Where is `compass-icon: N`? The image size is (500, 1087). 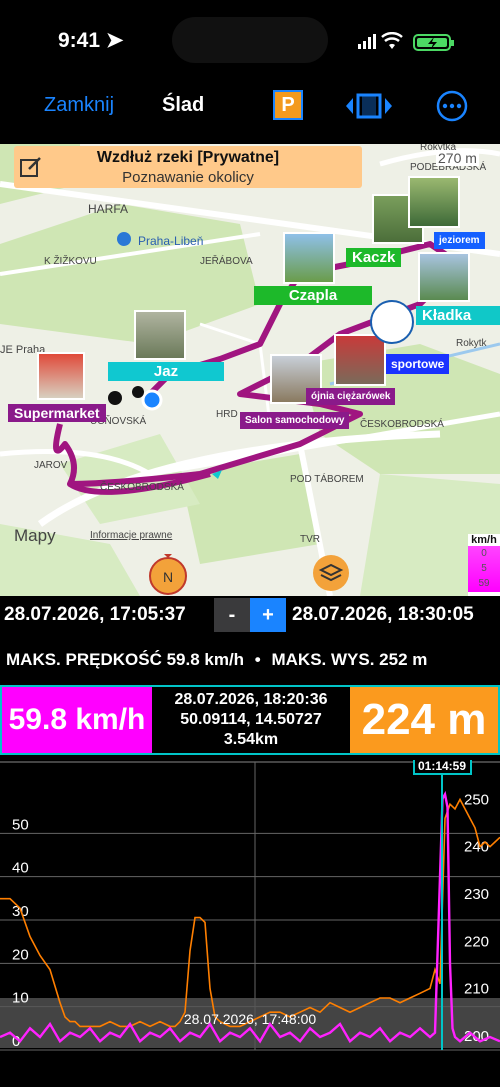
compass-icon: N is located at coordinates (168, 574).